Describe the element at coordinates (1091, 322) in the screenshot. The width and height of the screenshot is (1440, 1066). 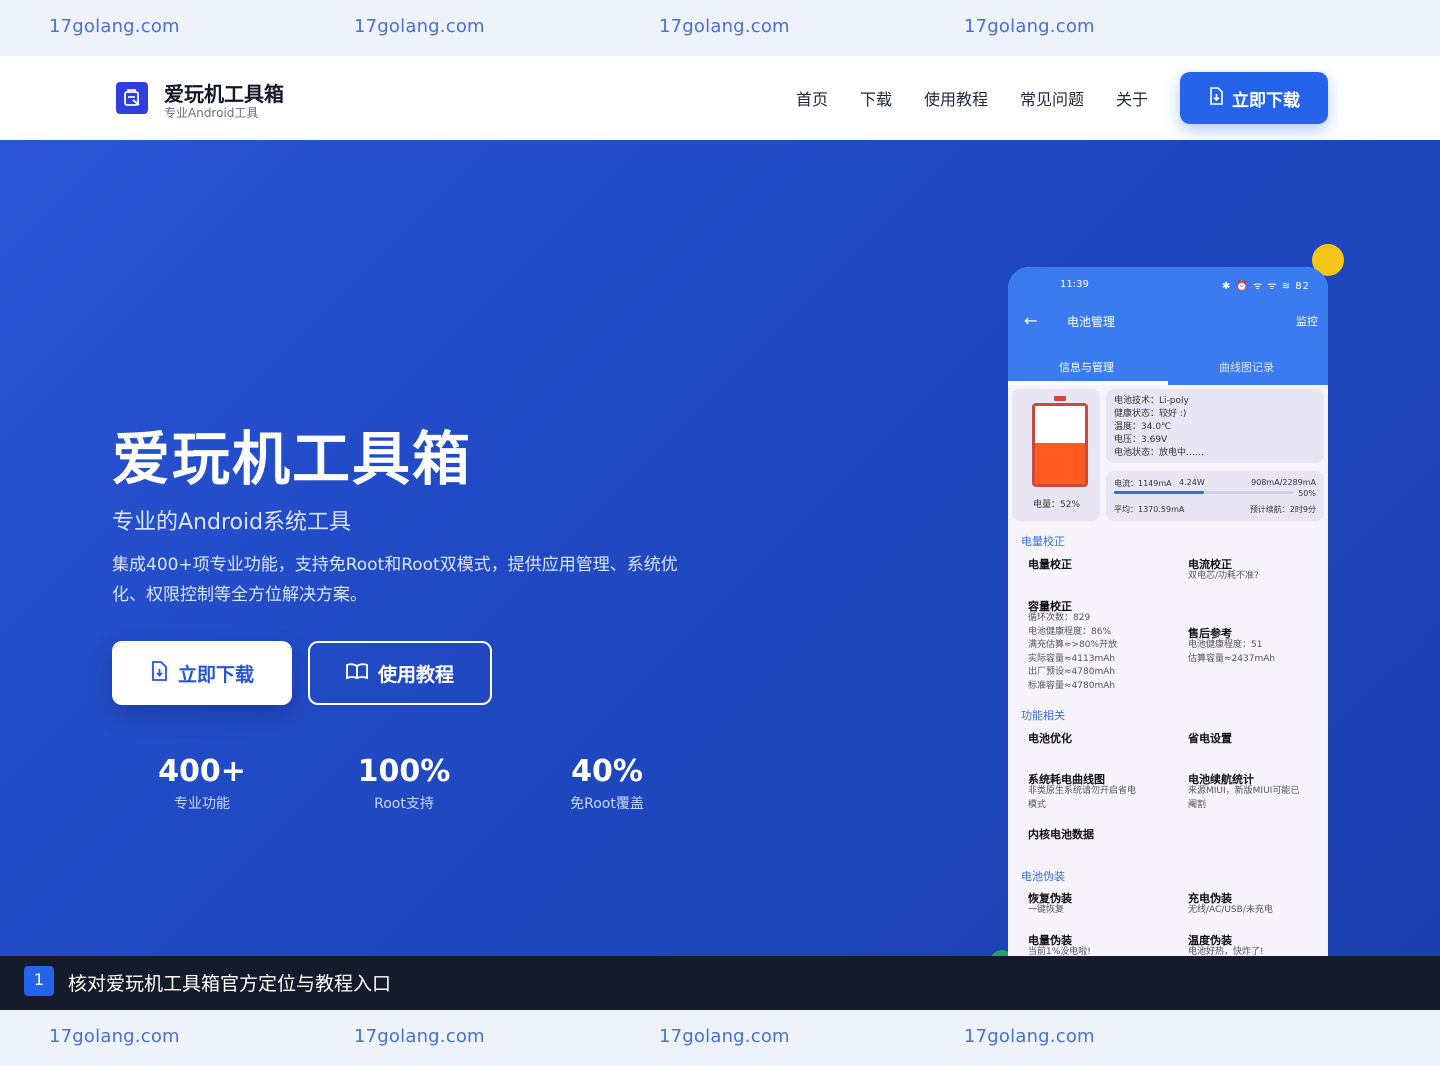
I see `phone-screen-title: 电池管理` at that location.